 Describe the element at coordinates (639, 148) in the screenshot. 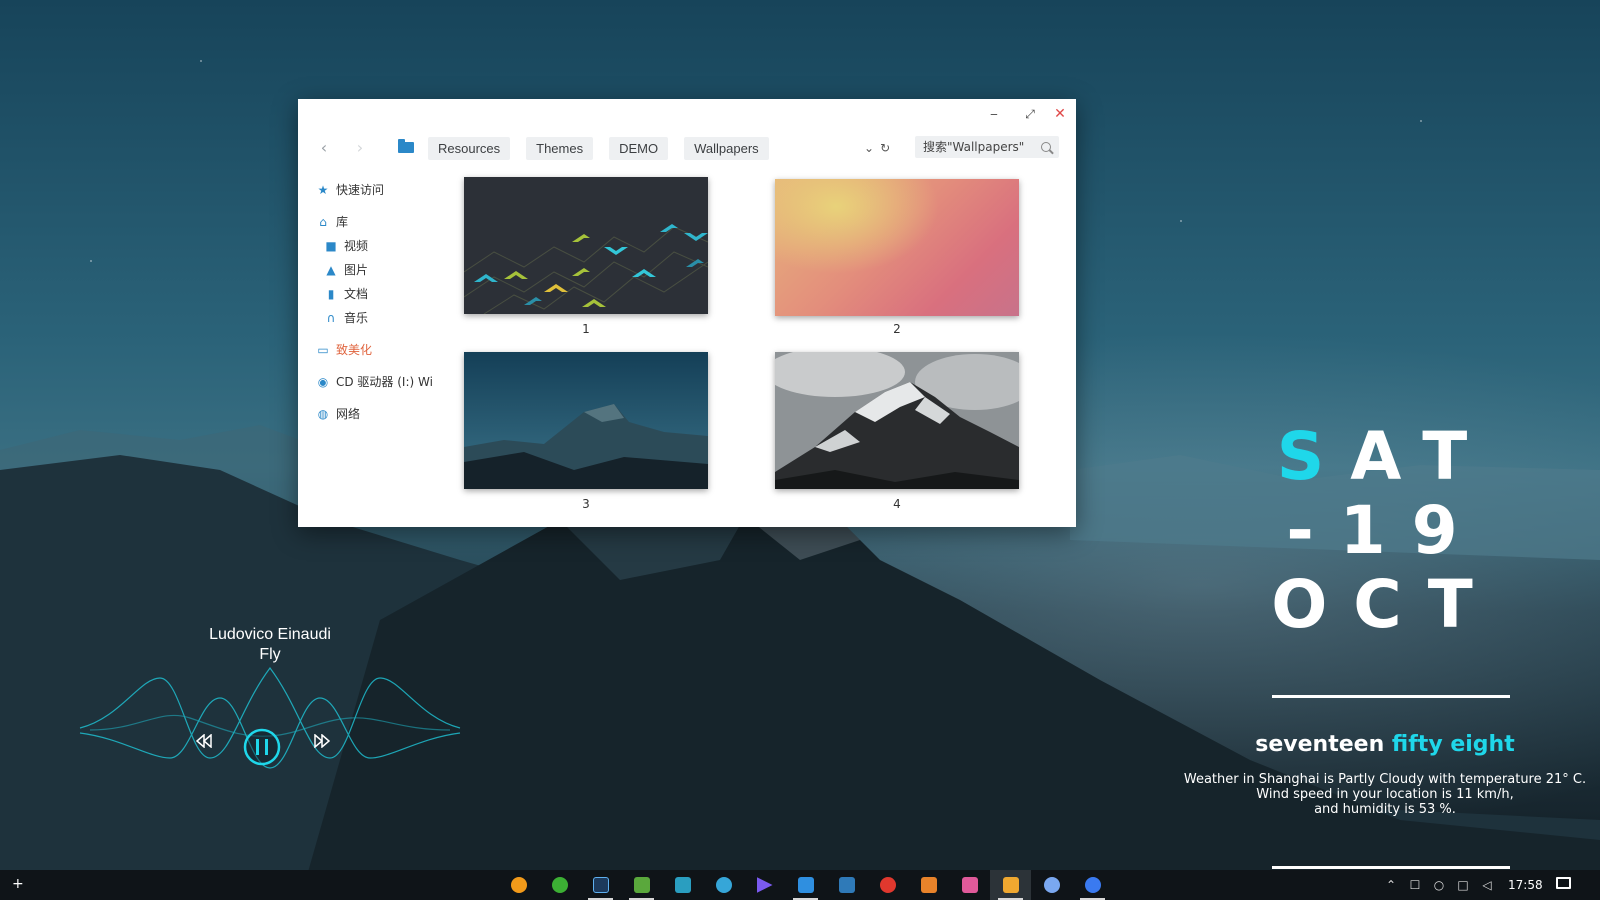

I see `breadcrumb-demo: DEMO` at that location.